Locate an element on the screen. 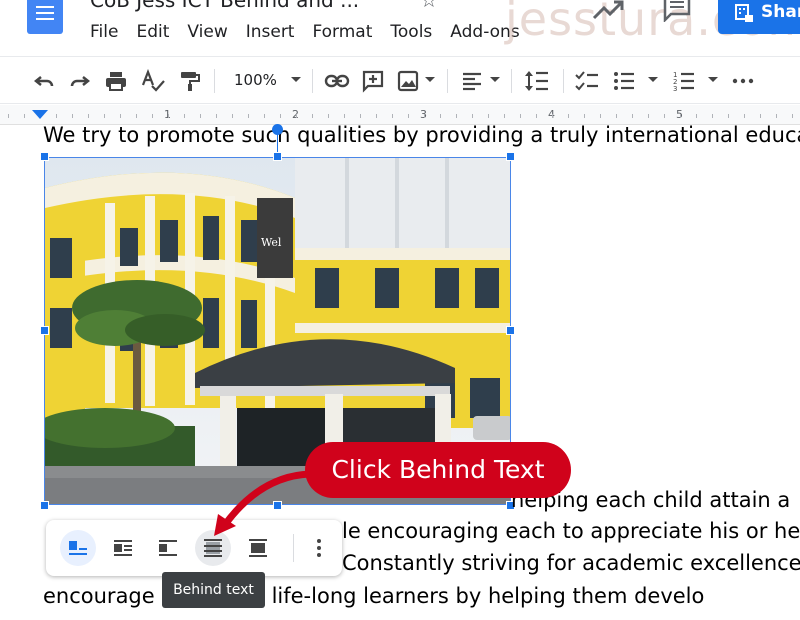  paint-format-icon is located at coordinates (190, 81).